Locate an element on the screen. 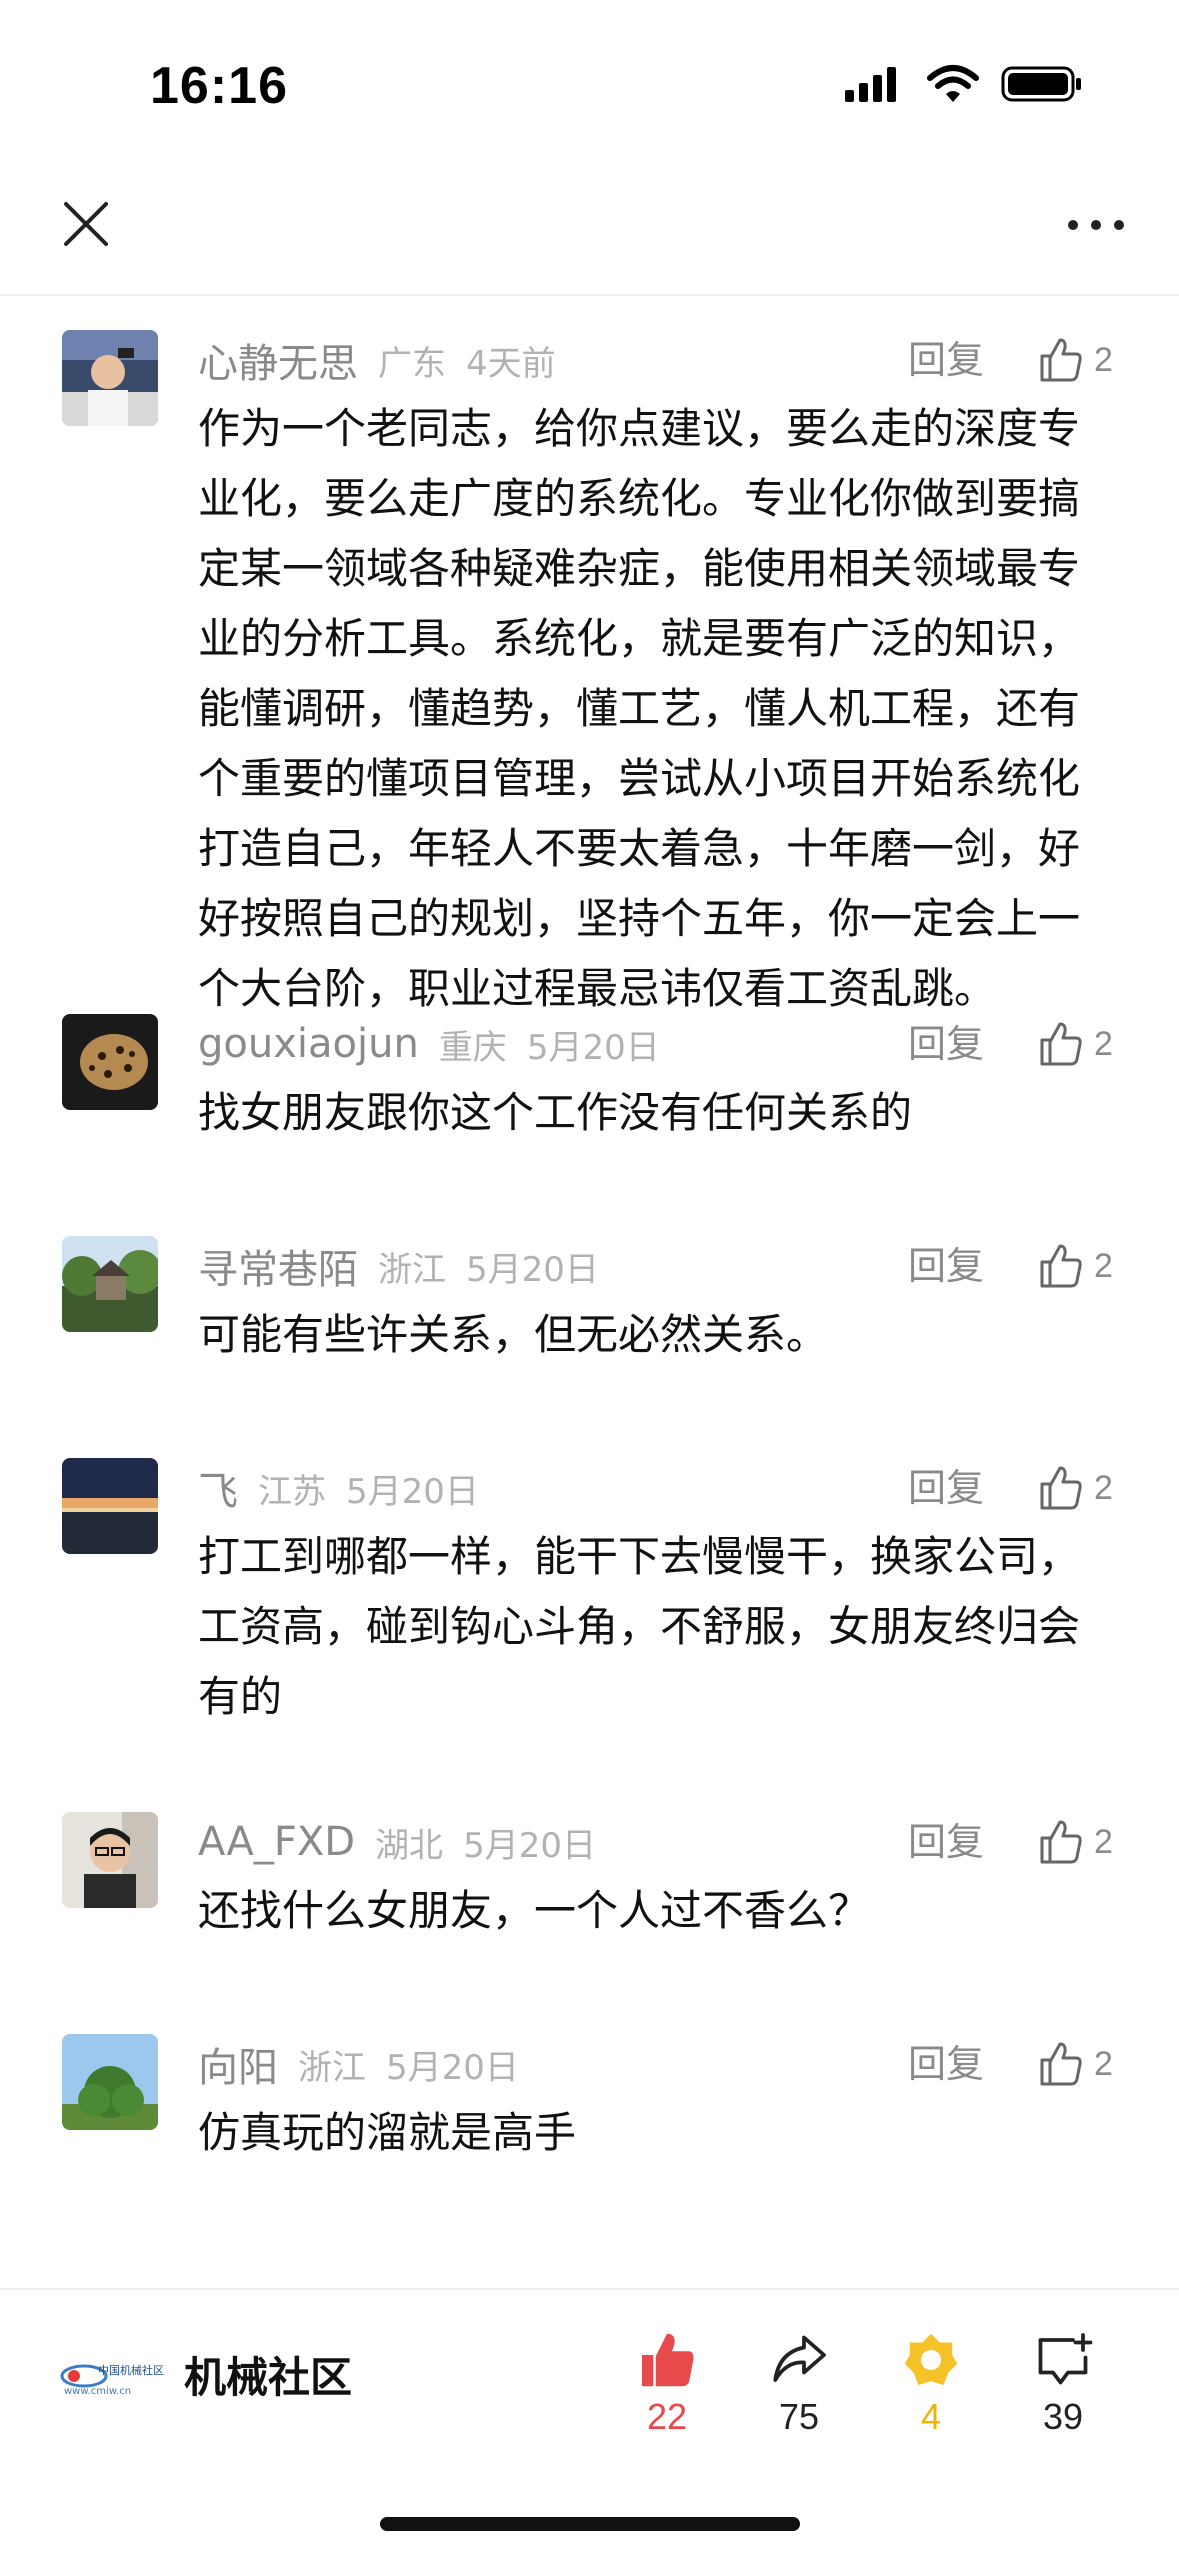  more-options-button is located at coordinates (1096, 225).